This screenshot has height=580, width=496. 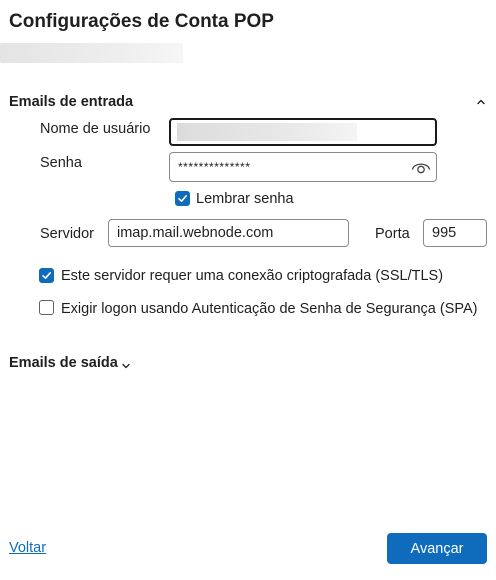 I want to click on outgoing-section-header: Emails de saída, so click(x=70, y=363).